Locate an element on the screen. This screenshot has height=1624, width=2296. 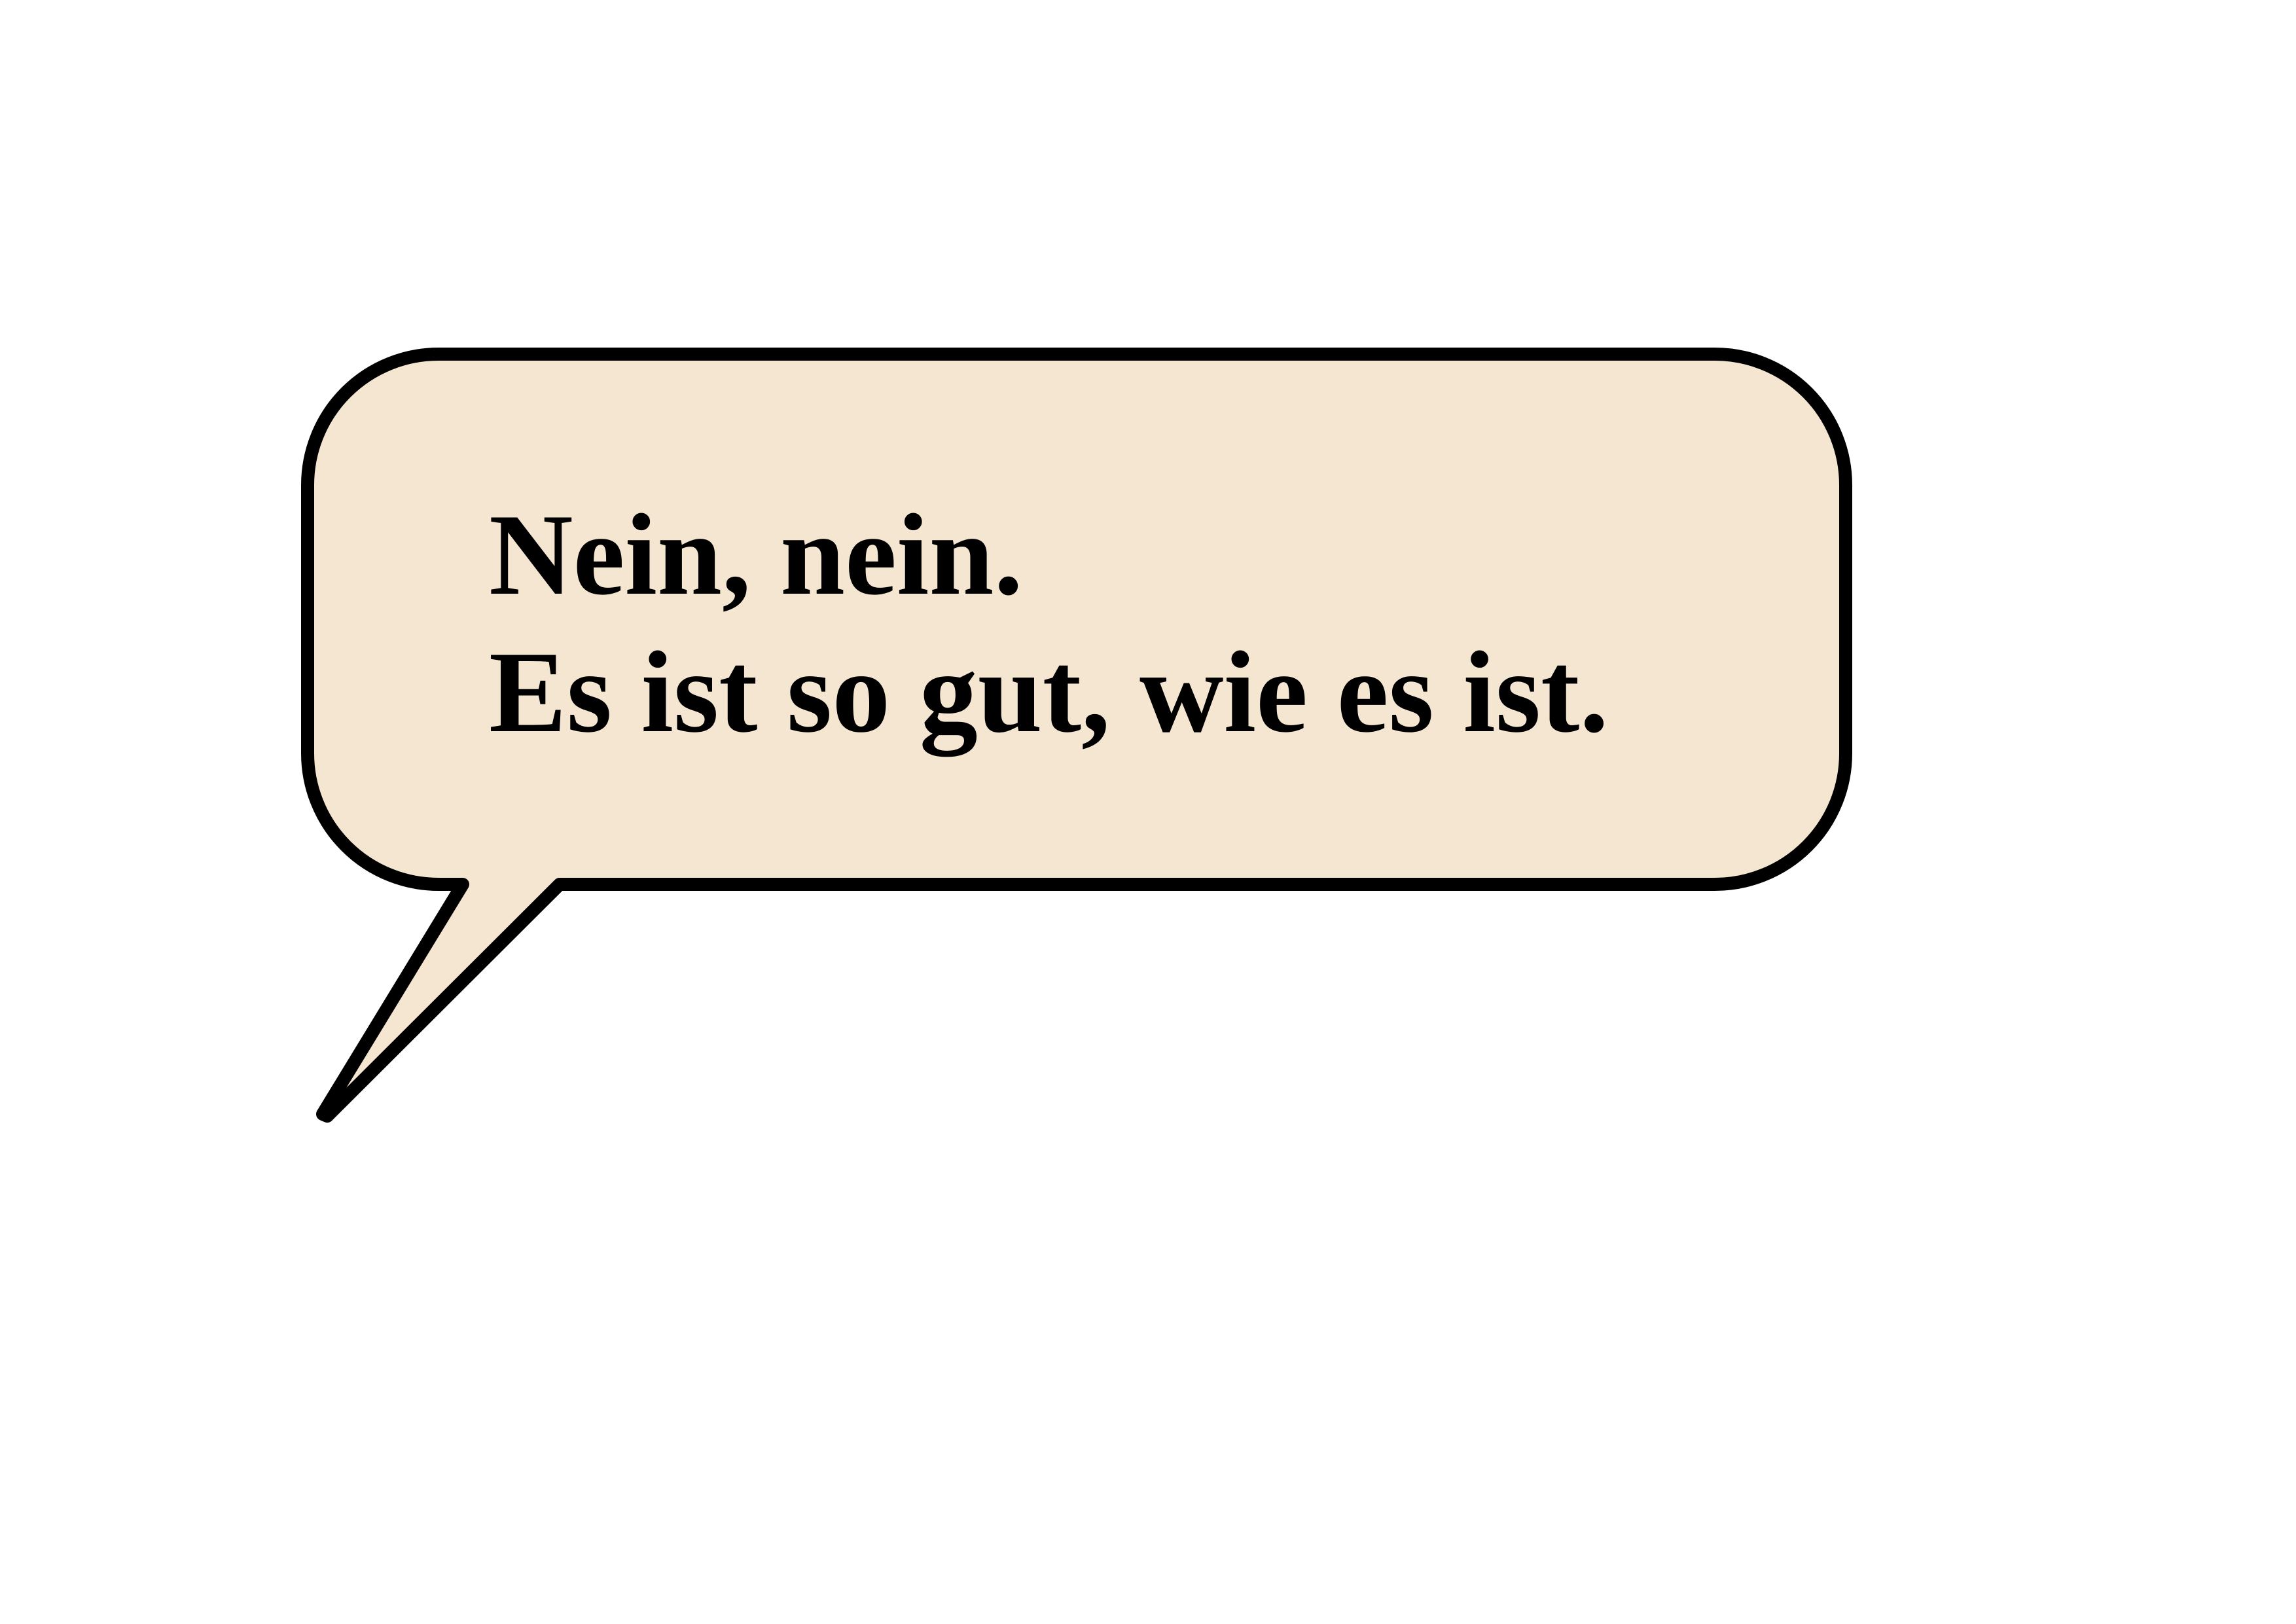
speech-line-2: Es ist so gut, wie es ist. is located at coordinates (1049, 692).